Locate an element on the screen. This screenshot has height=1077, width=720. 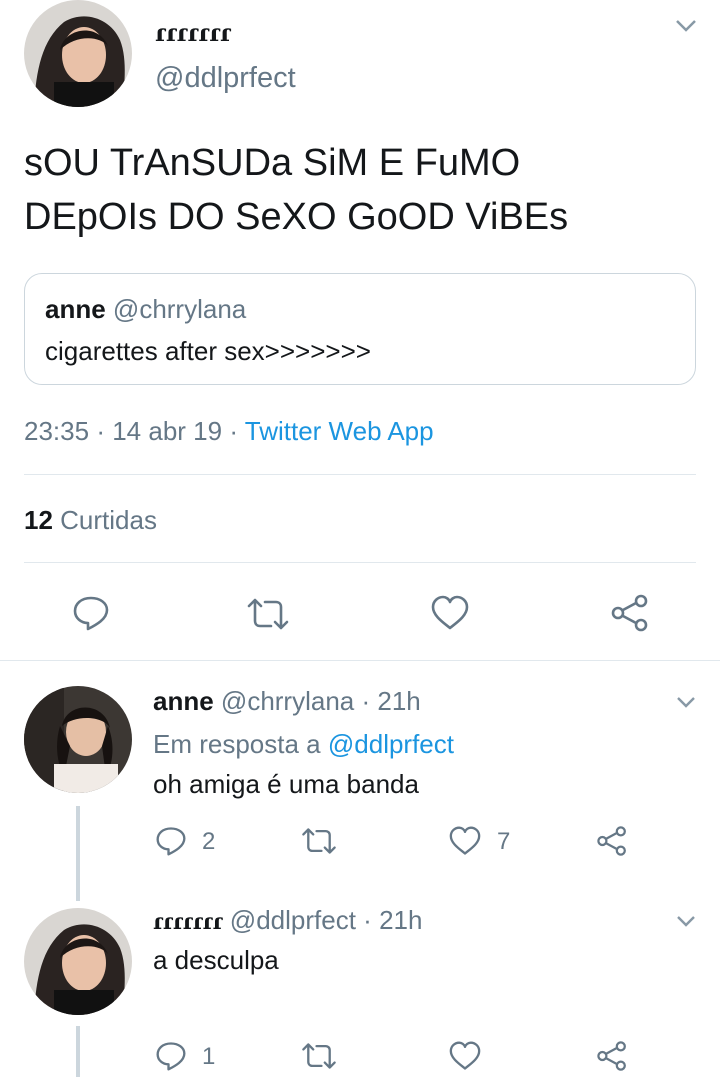
tweet-time: 23:35 is located at coordinates (56, 431).